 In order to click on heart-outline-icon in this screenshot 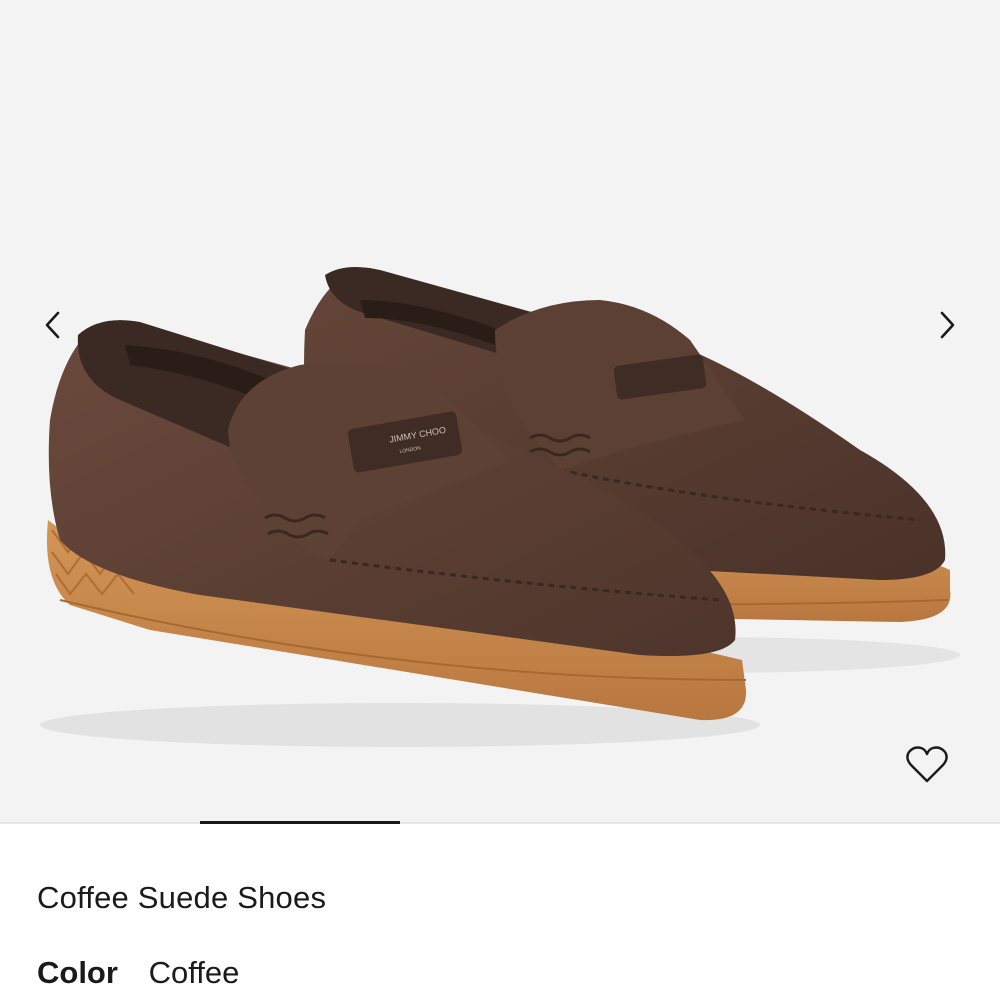, I will do `click(927, 764)`.